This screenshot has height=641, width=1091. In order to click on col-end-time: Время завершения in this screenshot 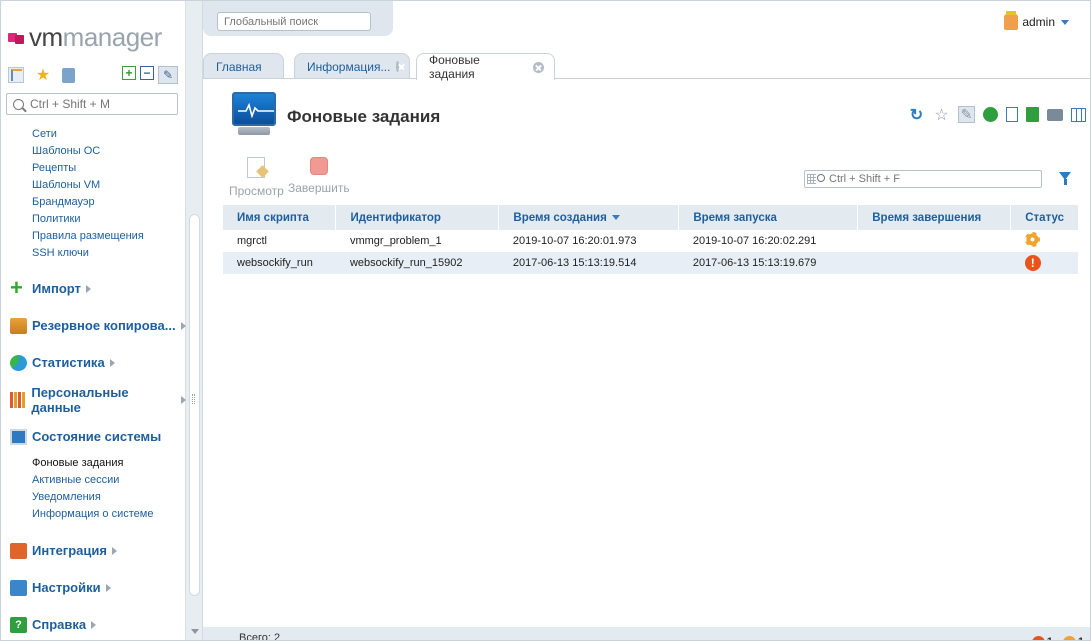, I will do `click(934, 217)`.